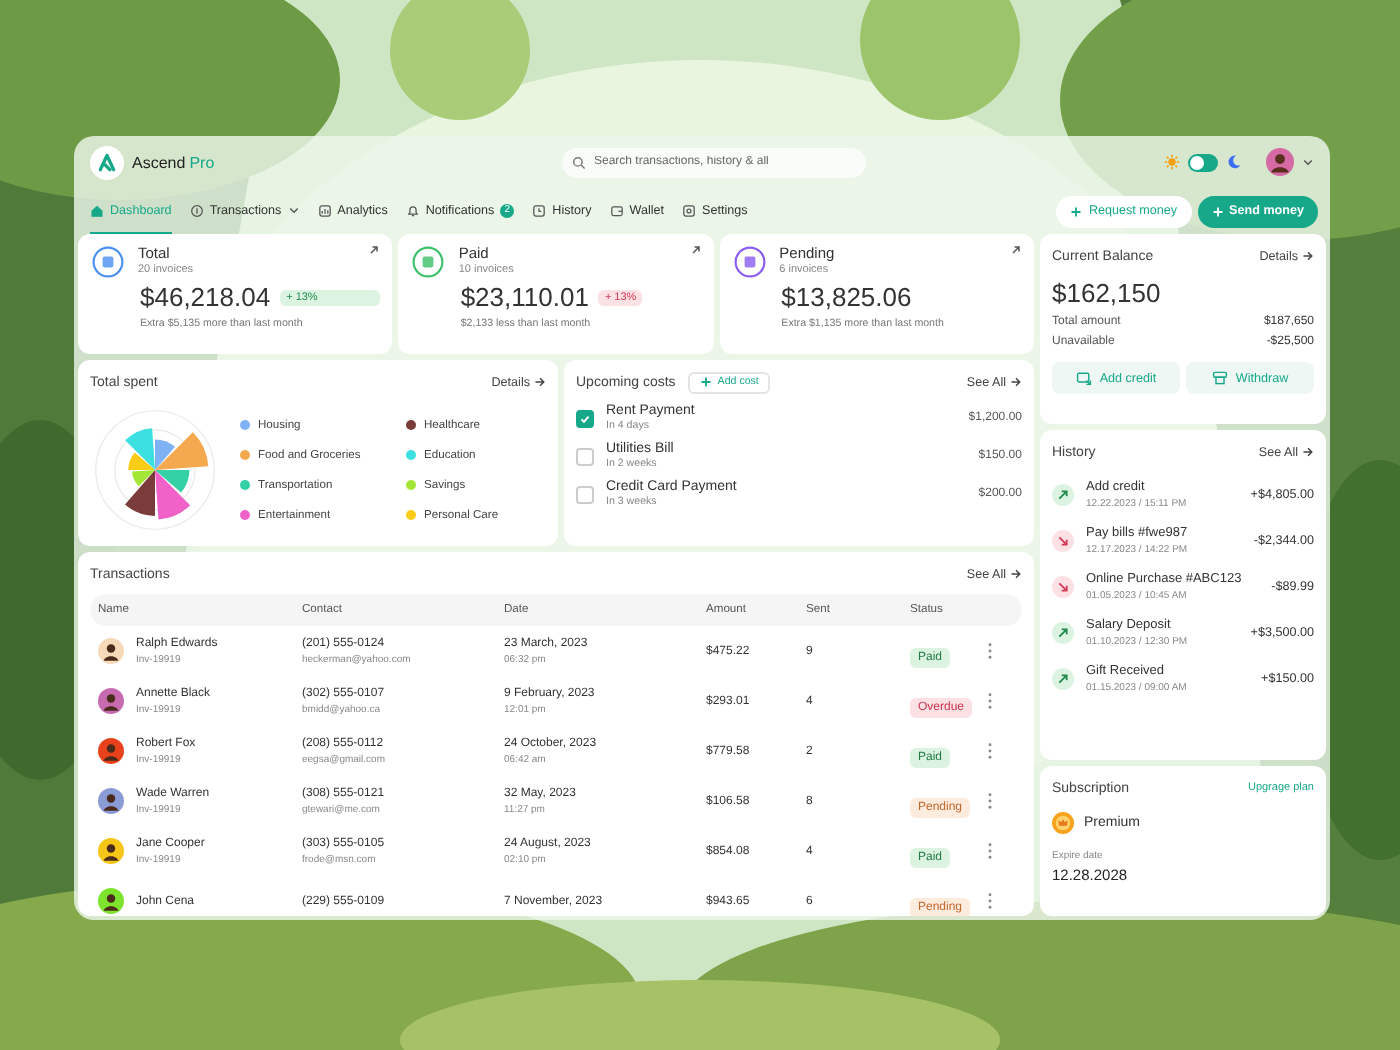  What do you see at coordinates (1172, 162) in the screenshot?
I see `sun-icon` at bounding box center [1172, 162].